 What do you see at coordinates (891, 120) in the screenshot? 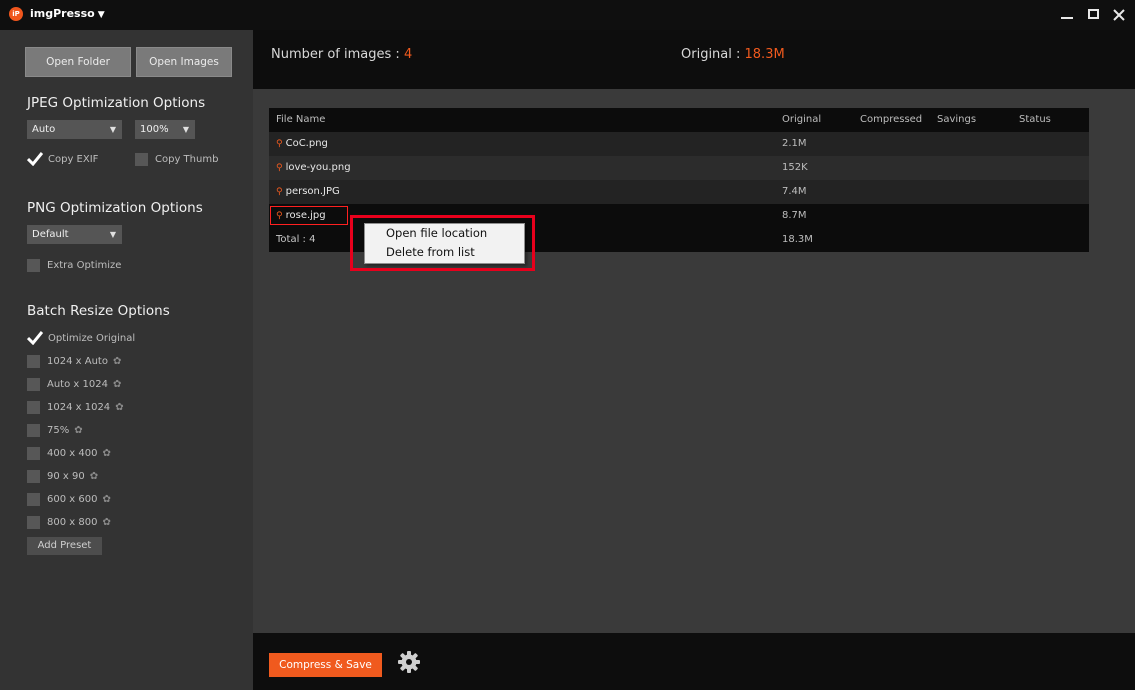
I see `column-compressed: Compressed` at bounding box center [891, 120].